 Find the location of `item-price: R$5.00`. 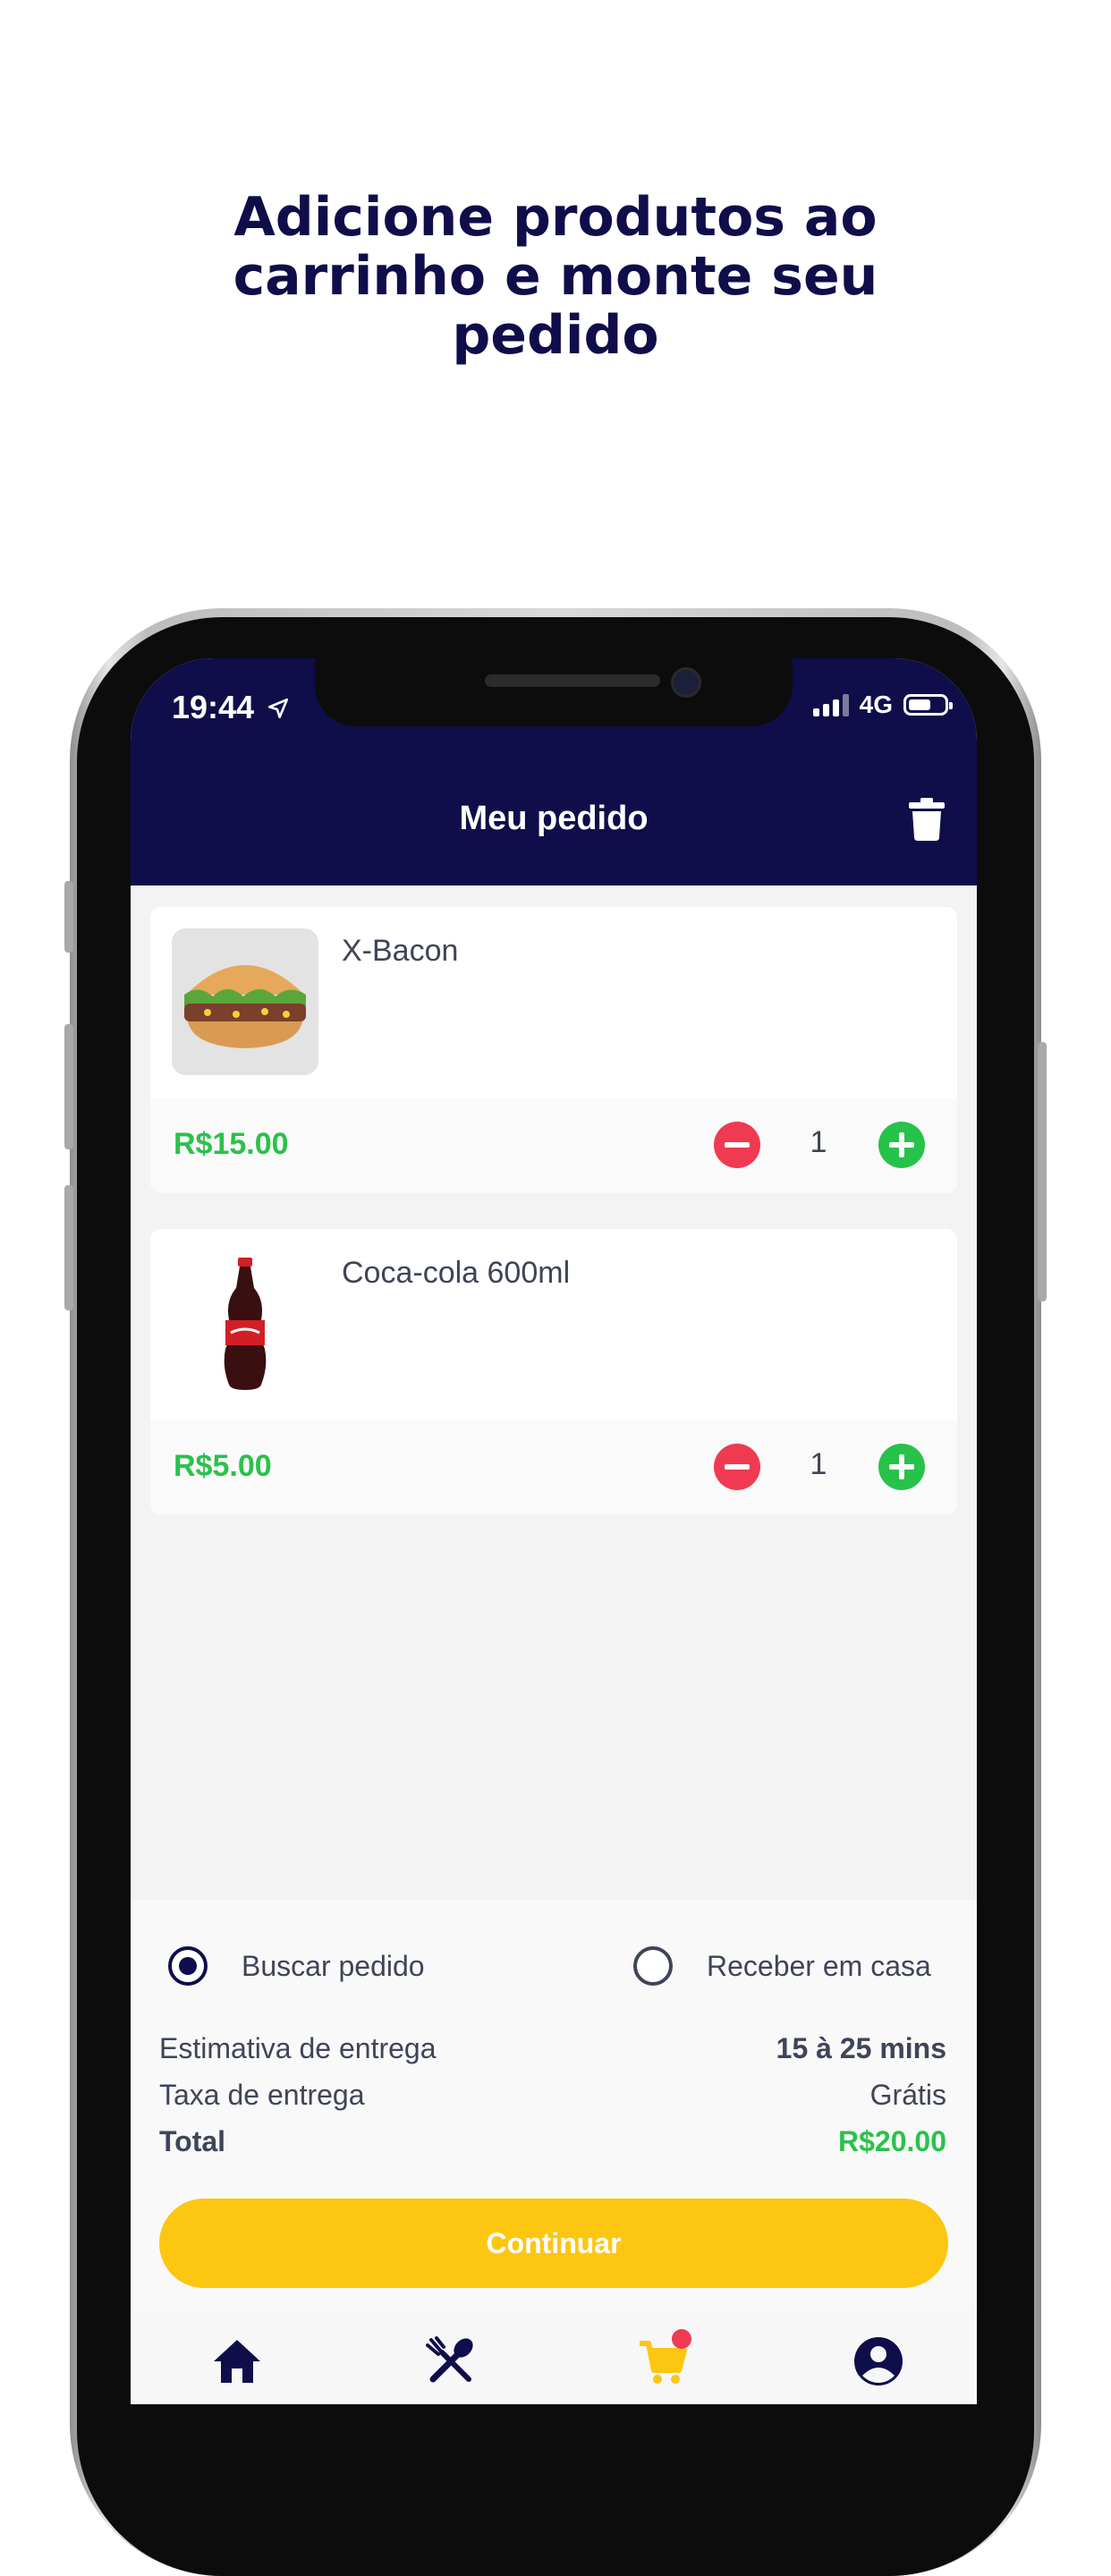

item-price: R$5.00 is located at coordinates (223, 1466).